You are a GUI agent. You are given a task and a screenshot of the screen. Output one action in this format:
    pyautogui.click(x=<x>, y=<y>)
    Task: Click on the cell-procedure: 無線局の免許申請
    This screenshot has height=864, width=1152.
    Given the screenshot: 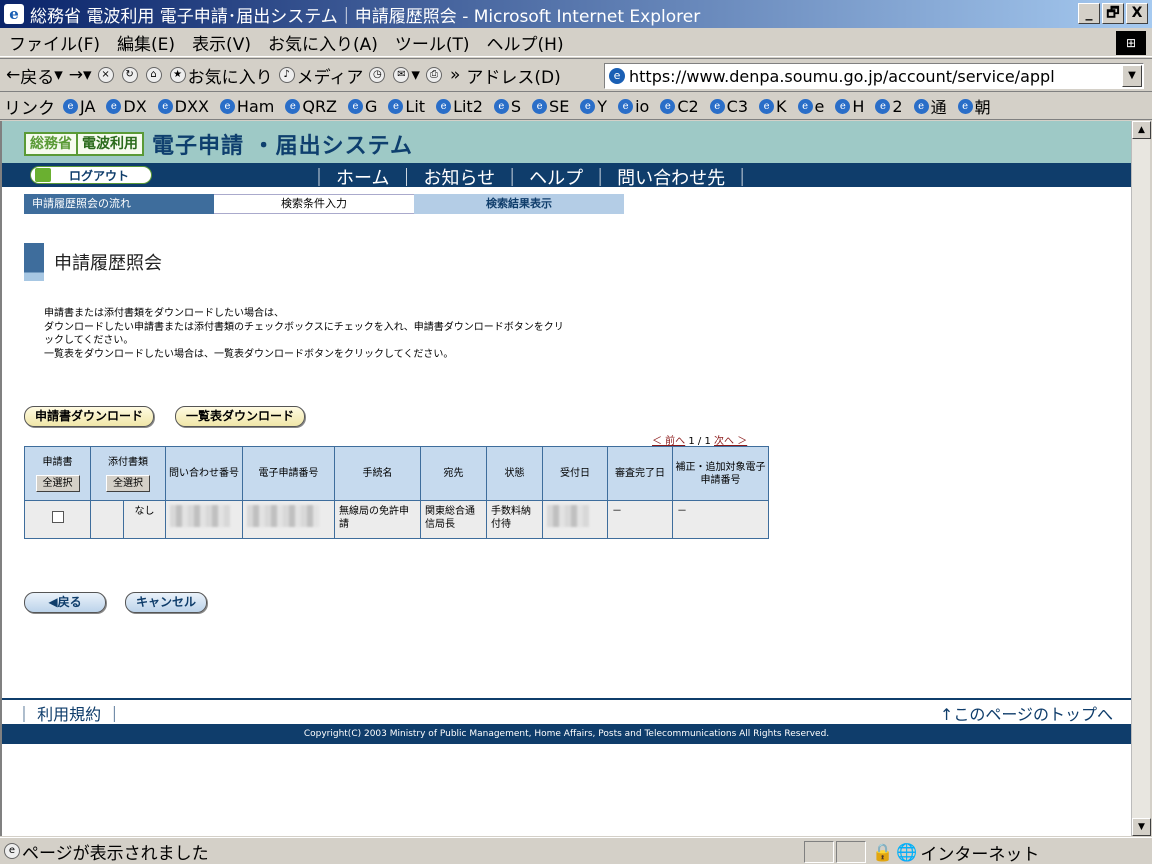 What is the action you would take?
    pyautogui.click(x=377, y=519)
    